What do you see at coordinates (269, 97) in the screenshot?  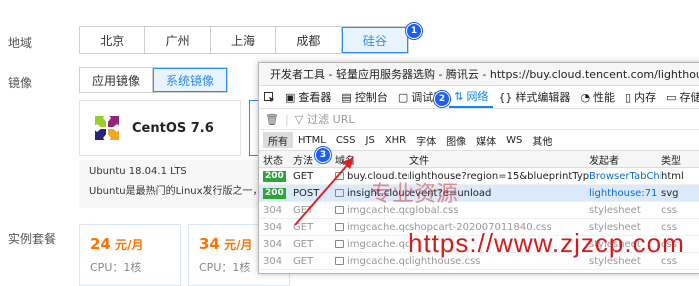 I see `pick-element-icon` at bounding box center [269, 97].